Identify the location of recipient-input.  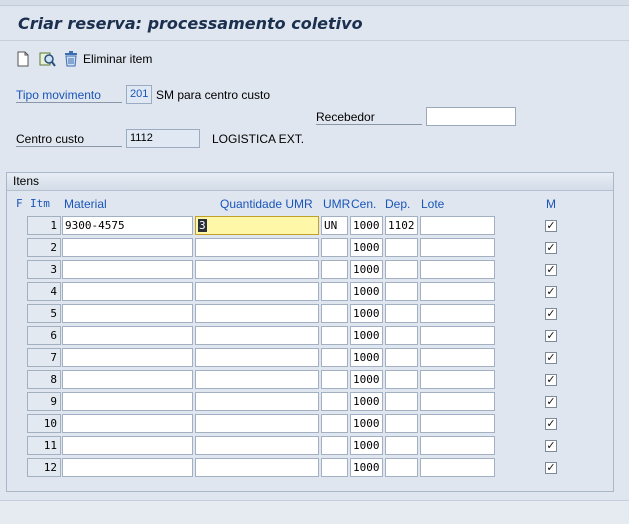
(471, 116).